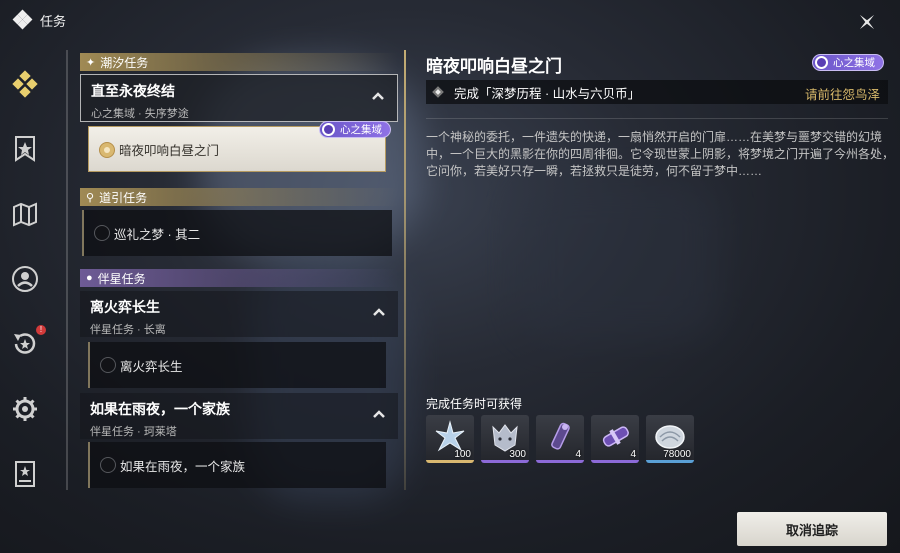 The image size is (900, 553). Describe the element at coordinates (812, 529) in the screenshot. I see `cancel-tracking-button: 取消追踪` at that location.